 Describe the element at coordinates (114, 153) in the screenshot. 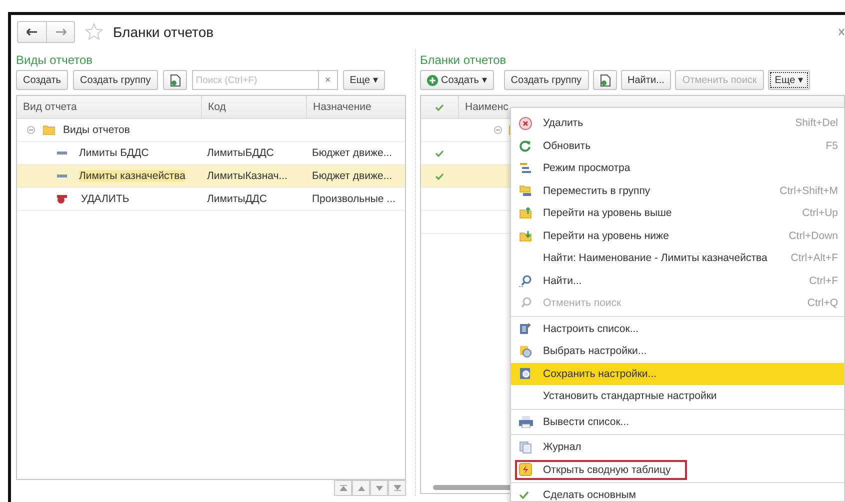

I see `table-cell: Лимиты БДДС` at that location.